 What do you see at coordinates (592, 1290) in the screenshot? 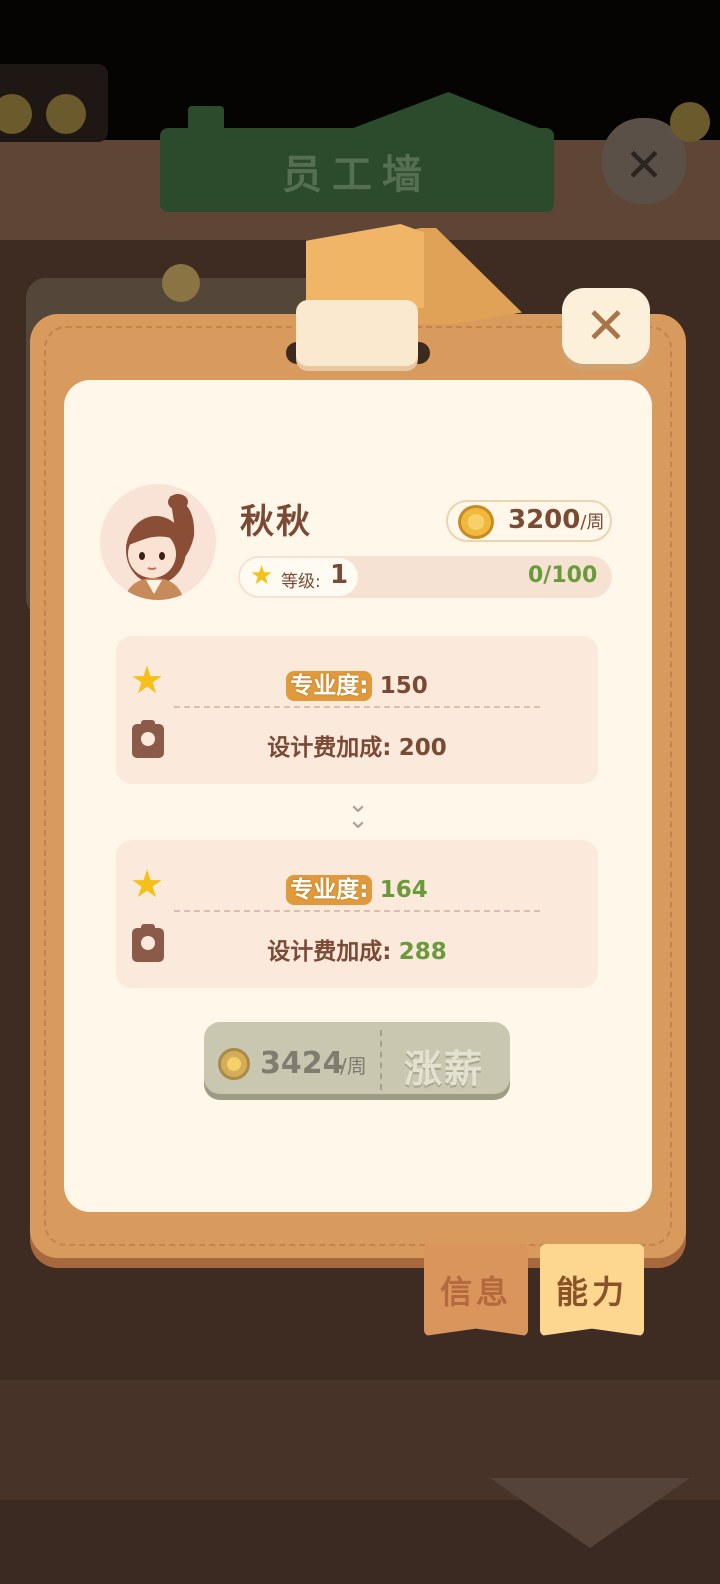
I see `tab-ability: 能力` at bounding box center [592, 1290].